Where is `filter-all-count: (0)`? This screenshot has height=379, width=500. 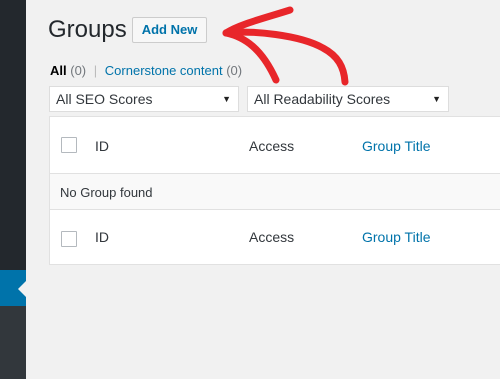 filter-all-count: (0) is located at coordinates (78, 70).